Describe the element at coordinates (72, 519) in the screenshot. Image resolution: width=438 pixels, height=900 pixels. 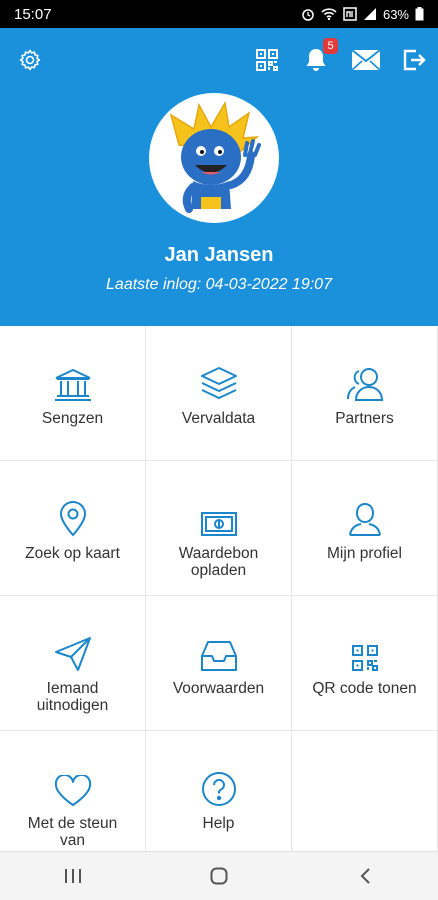
I see `map-pin-icon` at that location.